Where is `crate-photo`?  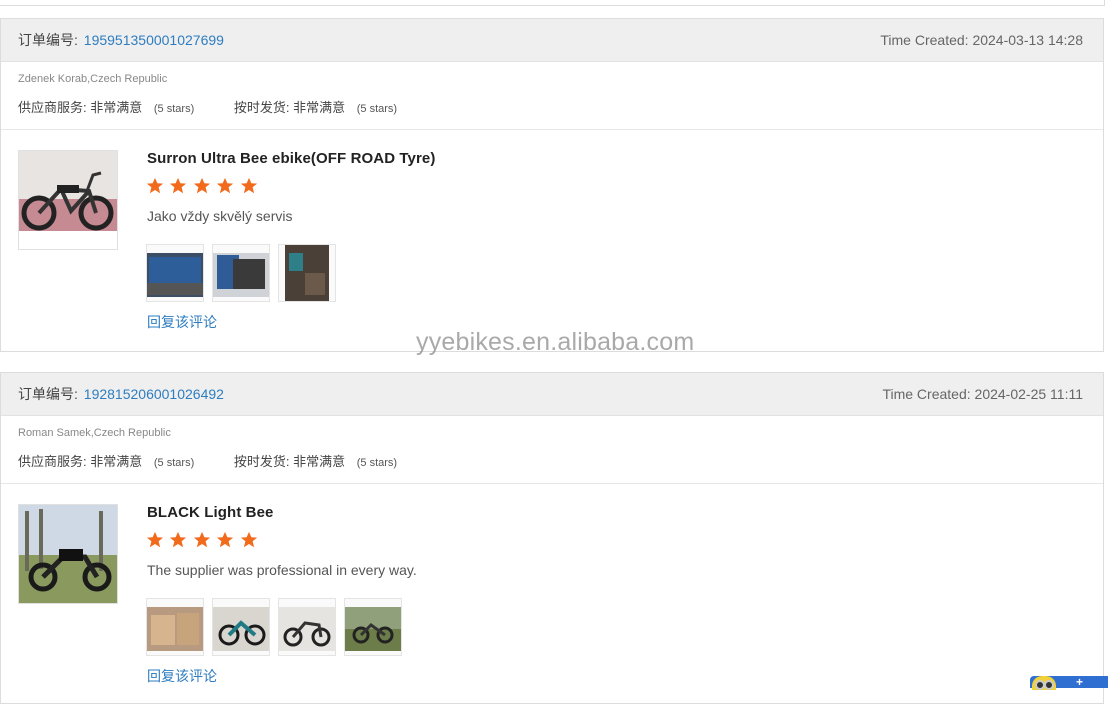
crate-photo is located at coordinates (241, 275).